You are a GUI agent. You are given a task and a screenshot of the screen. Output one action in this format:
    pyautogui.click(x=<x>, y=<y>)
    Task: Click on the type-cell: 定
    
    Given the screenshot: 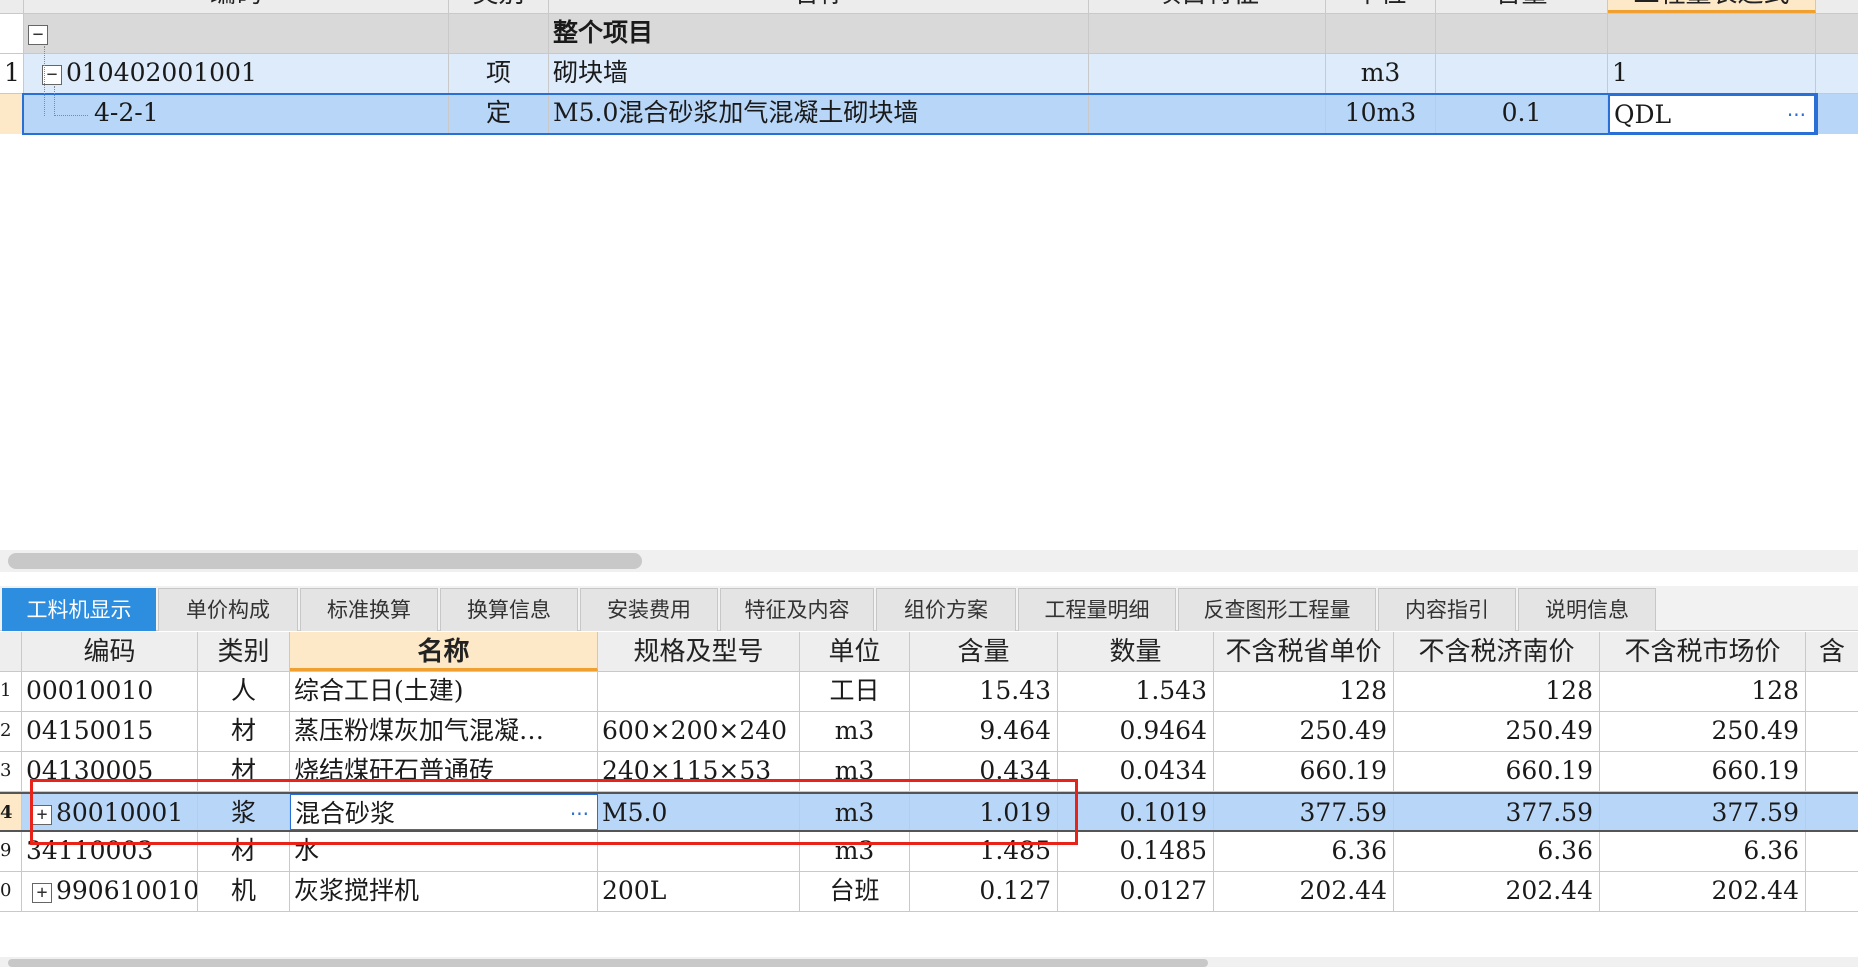 What is the action you would take?
    pyautogui.click(x=499, y=114)
    